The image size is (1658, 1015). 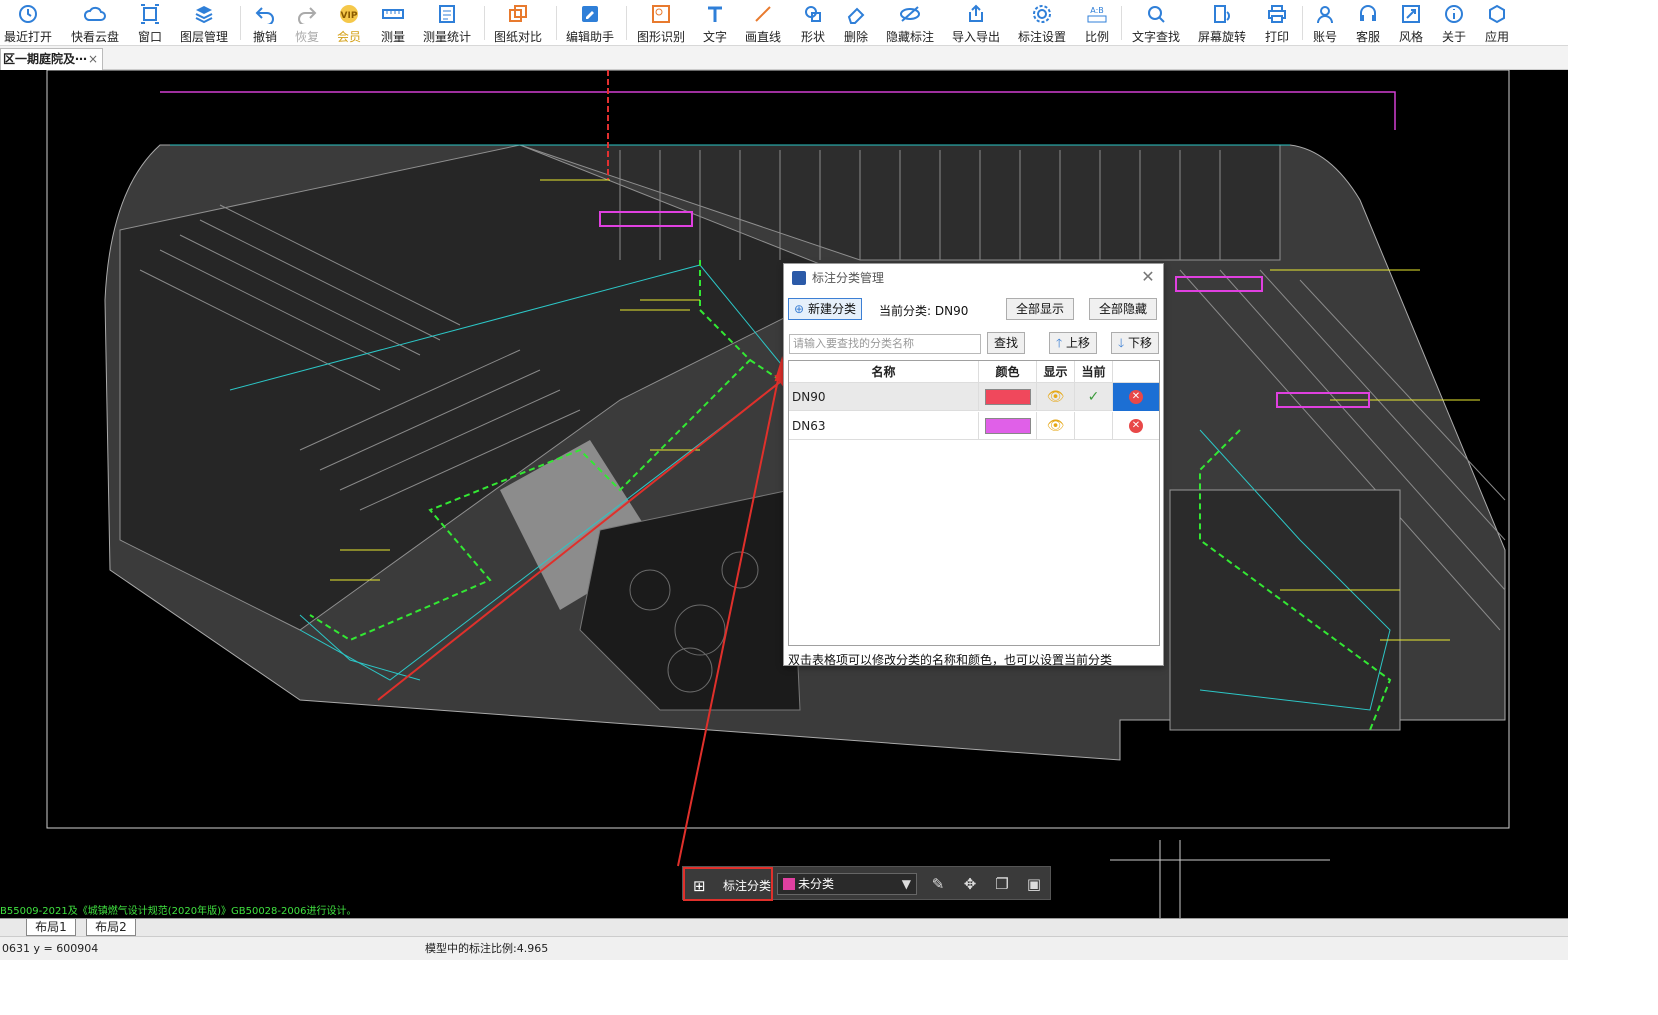 What do you see at coordinates (784, 927) in the screenshot?
I see `layout-tab-bar: 布局1 布局2` at bounding box center [784, 927].